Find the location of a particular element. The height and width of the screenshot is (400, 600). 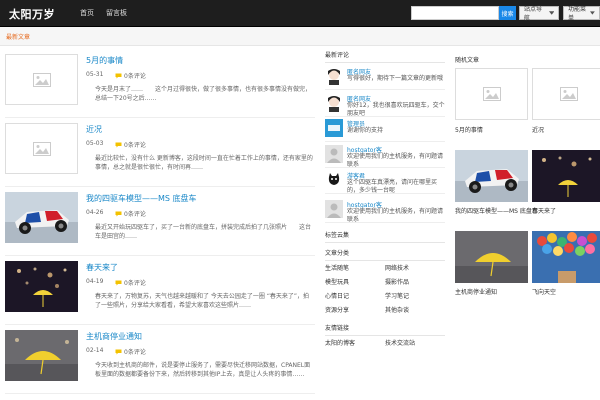

site-nav-label: 站点导航 is located at coordinates (533, 14).